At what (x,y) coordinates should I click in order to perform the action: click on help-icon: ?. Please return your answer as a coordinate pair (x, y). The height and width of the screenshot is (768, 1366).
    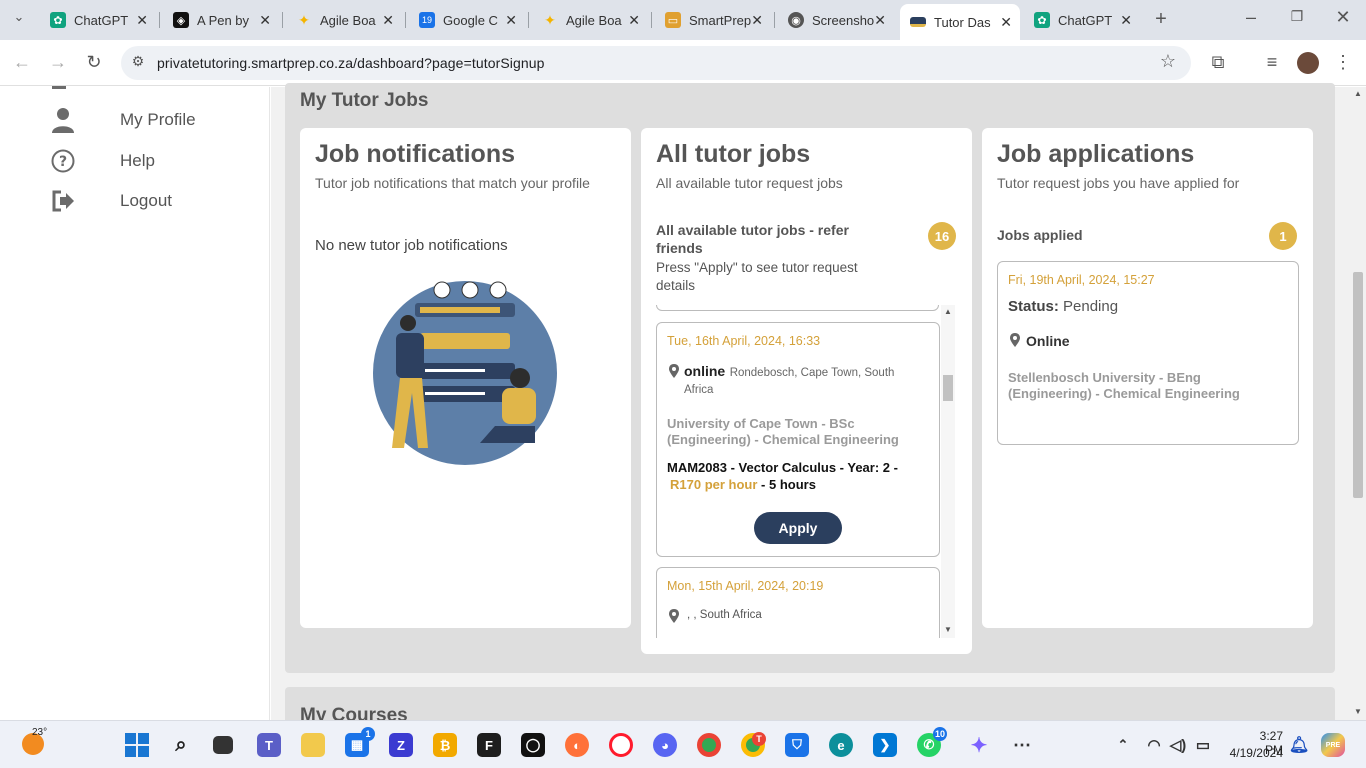
    Looking at the image, I should click on (63, 161).